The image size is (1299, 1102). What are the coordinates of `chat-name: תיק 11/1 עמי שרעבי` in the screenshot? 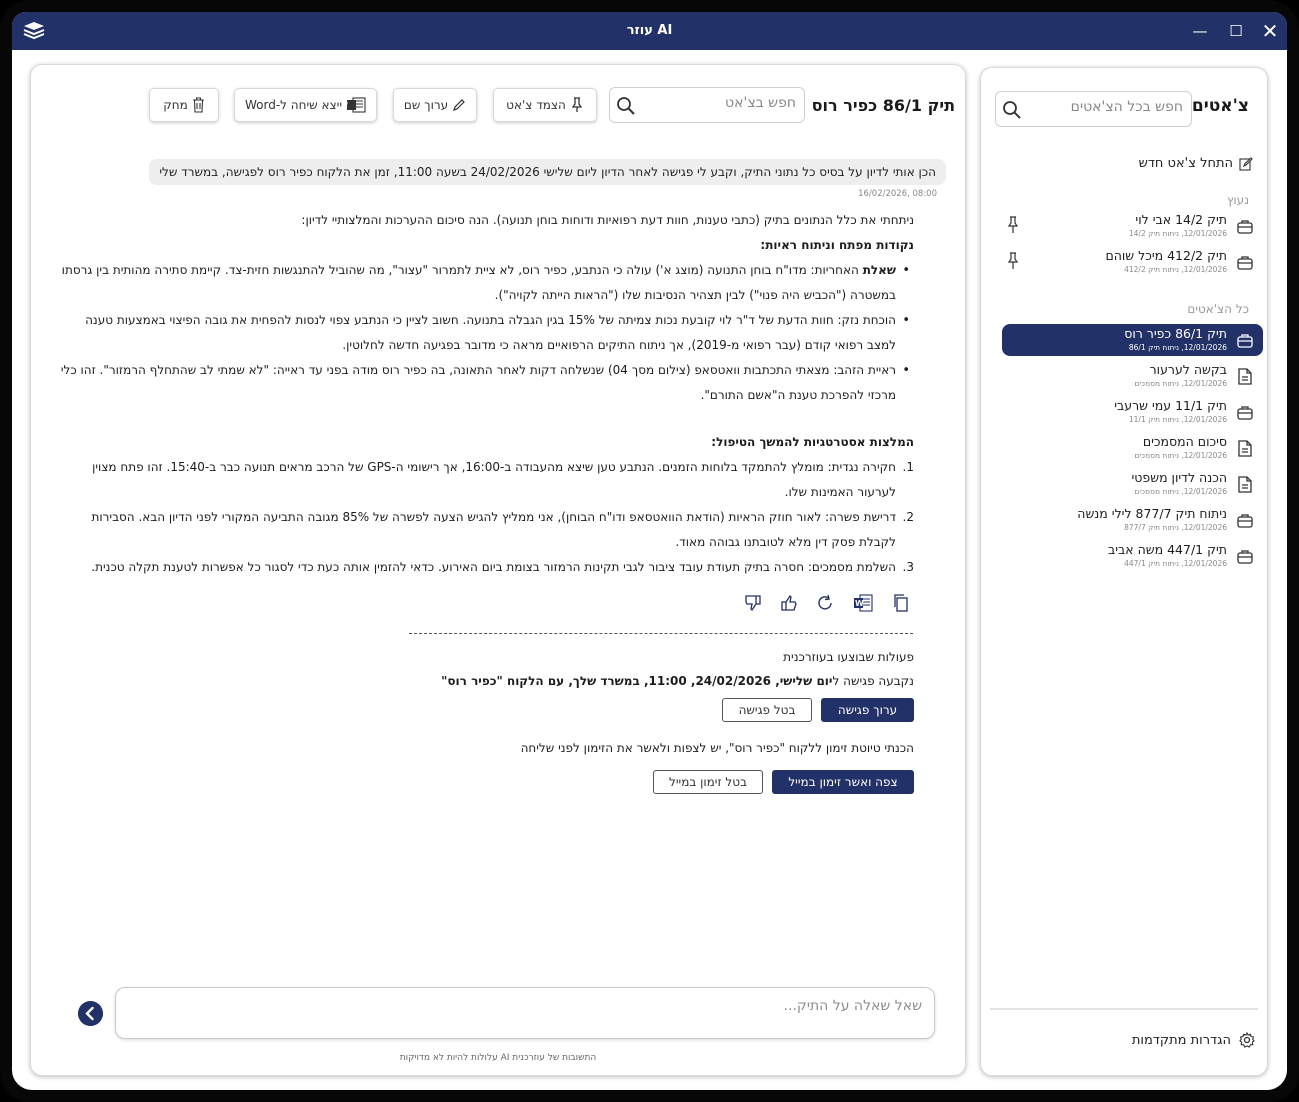 It's located at (1170, 405).